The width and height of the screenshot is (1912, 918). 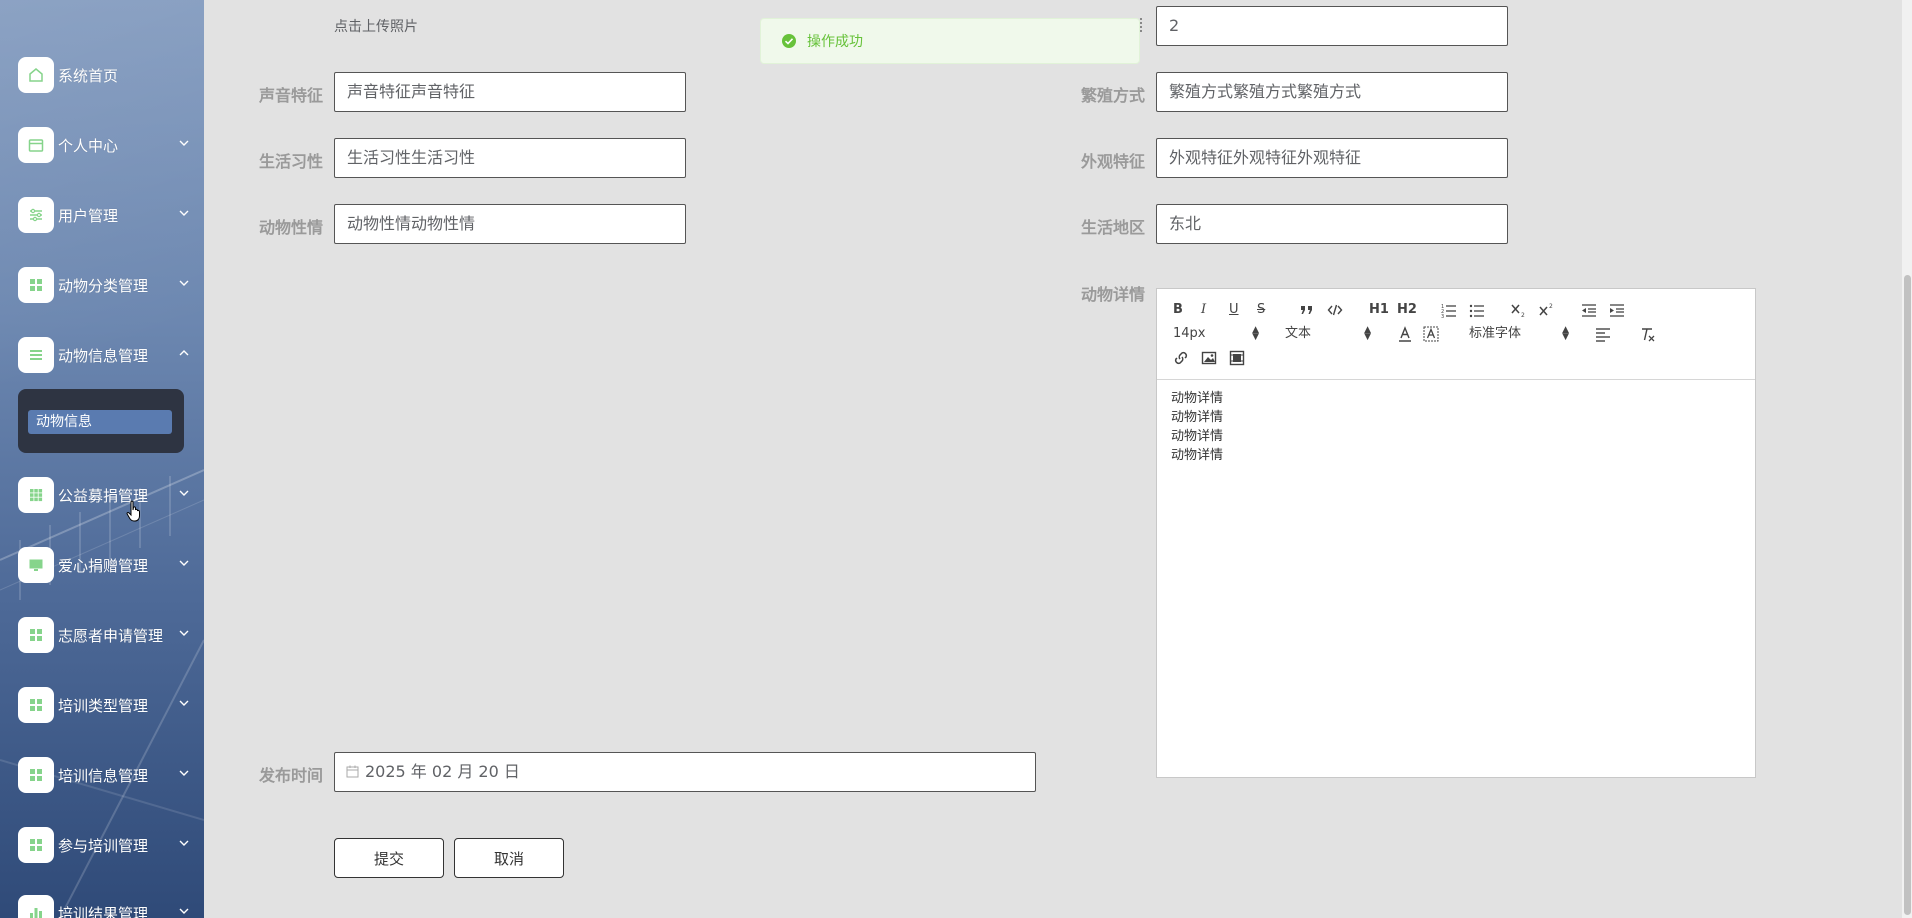 What do you see at coordinates (1332, 26) in the screenshot?
I see `top-right-field: 2` at bounding box center [1332, 26].